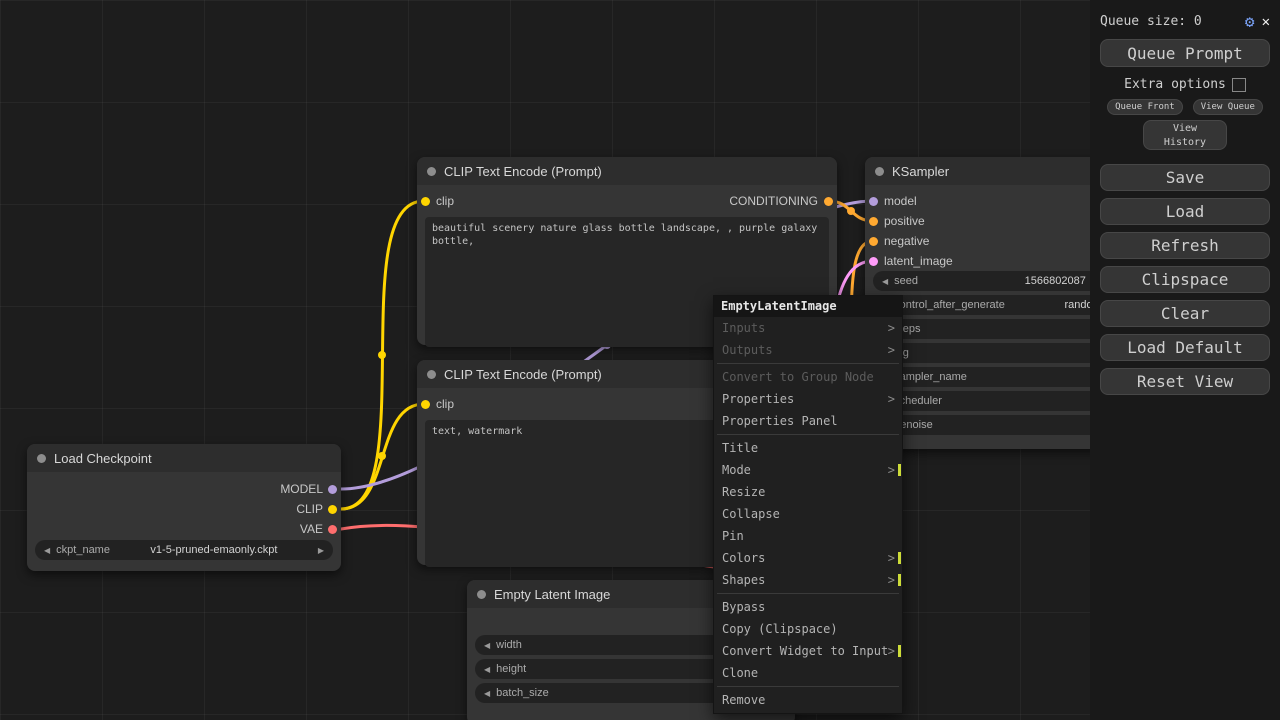  I want to click on menu-item-mode: Mode >, so click(808, 470).